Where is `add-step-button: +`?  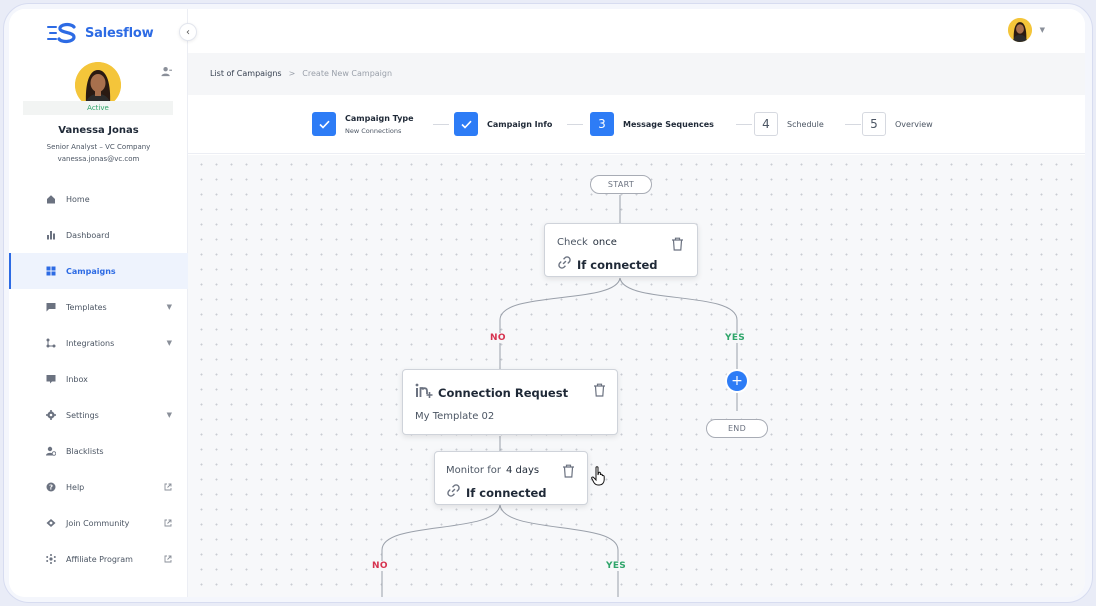 add-step-button: + is located at coordinates (737, 381).